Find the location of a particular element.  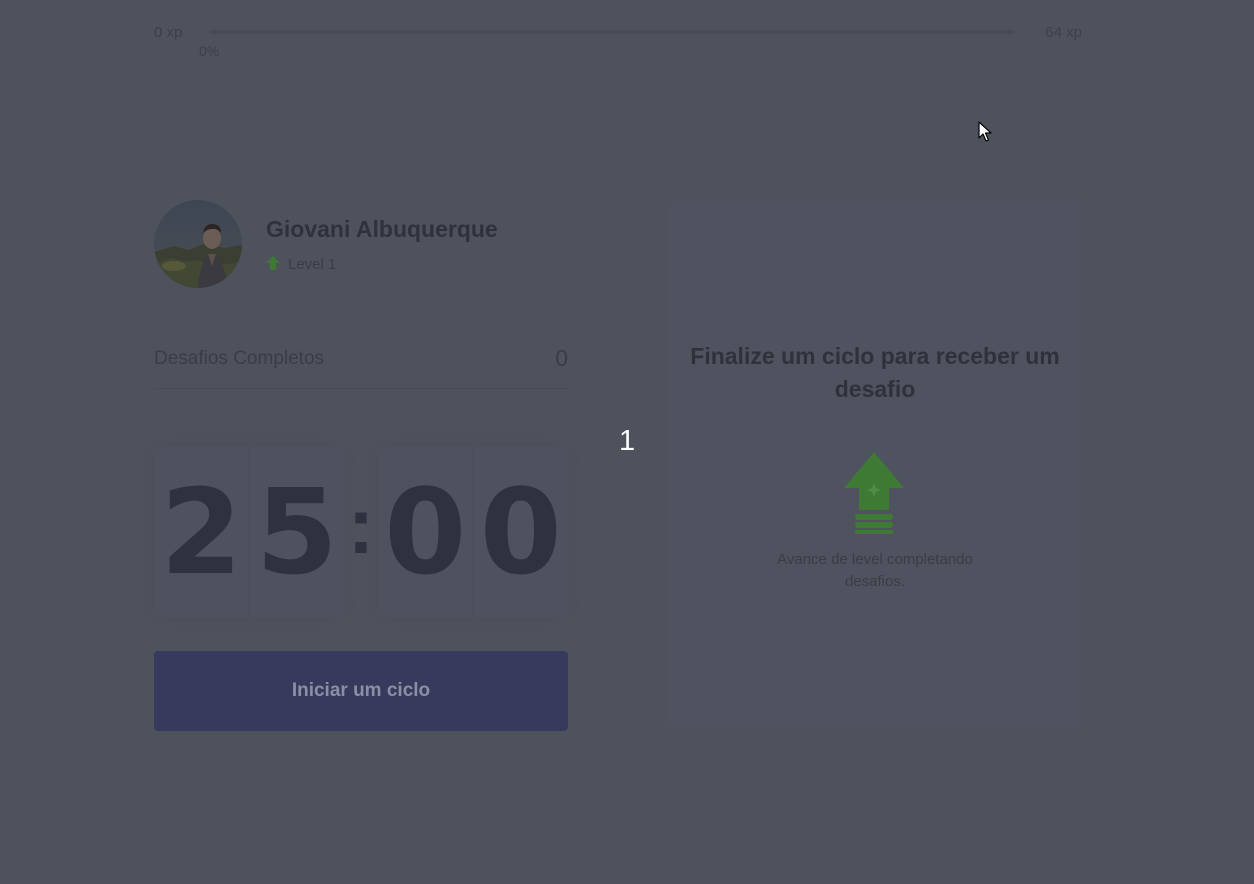

seconds-ones-digit: 0 is located at coordinates (520, 532).